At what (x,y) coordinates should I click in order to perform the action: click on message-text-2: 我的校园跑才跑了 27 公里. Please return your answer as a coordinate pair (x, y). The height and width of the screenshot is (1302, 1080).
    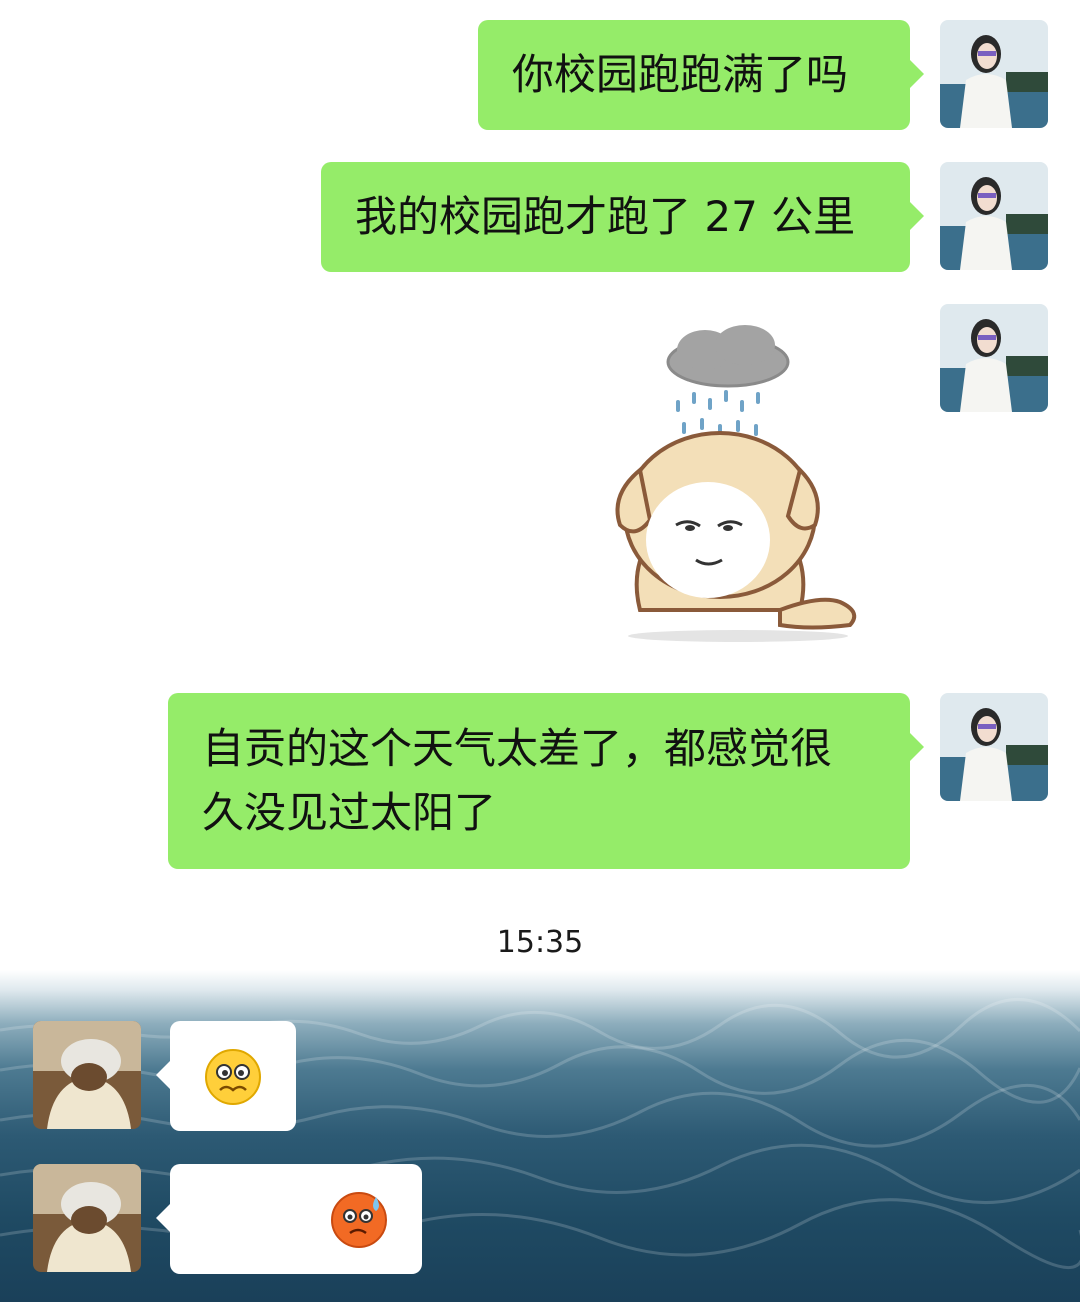
    Looking at the image, I should click on (605, 216).